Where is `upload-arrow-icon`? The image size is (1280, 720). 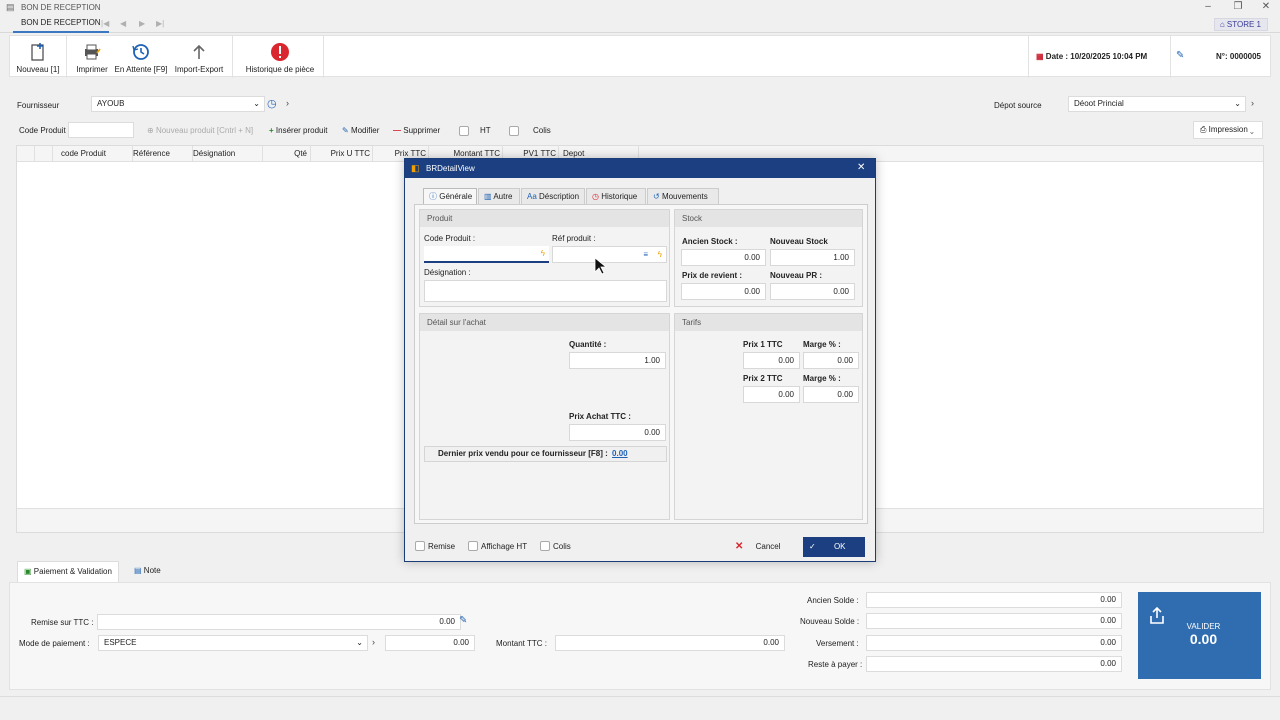
upload-arrow-icon is located at coordinates (199, 51).